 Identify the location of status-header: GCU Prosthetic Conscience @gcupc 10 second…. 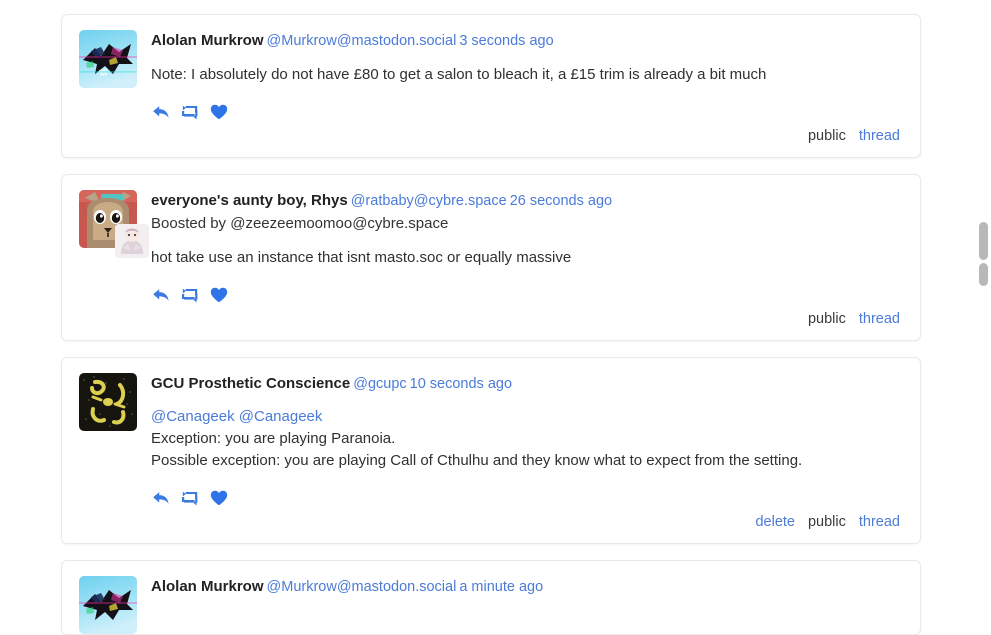
(527, 384).